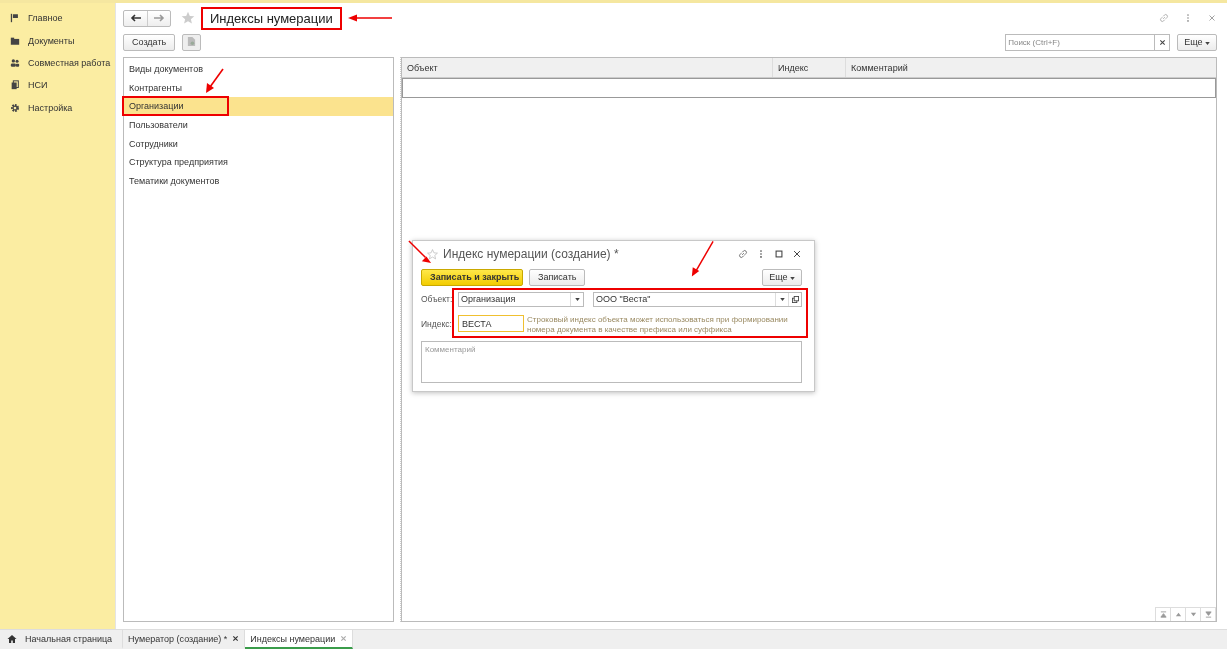 Image resolution: width=1227 pixels, height=649 pixels. I want to click on left-arrow-icon, so click(135, 18).